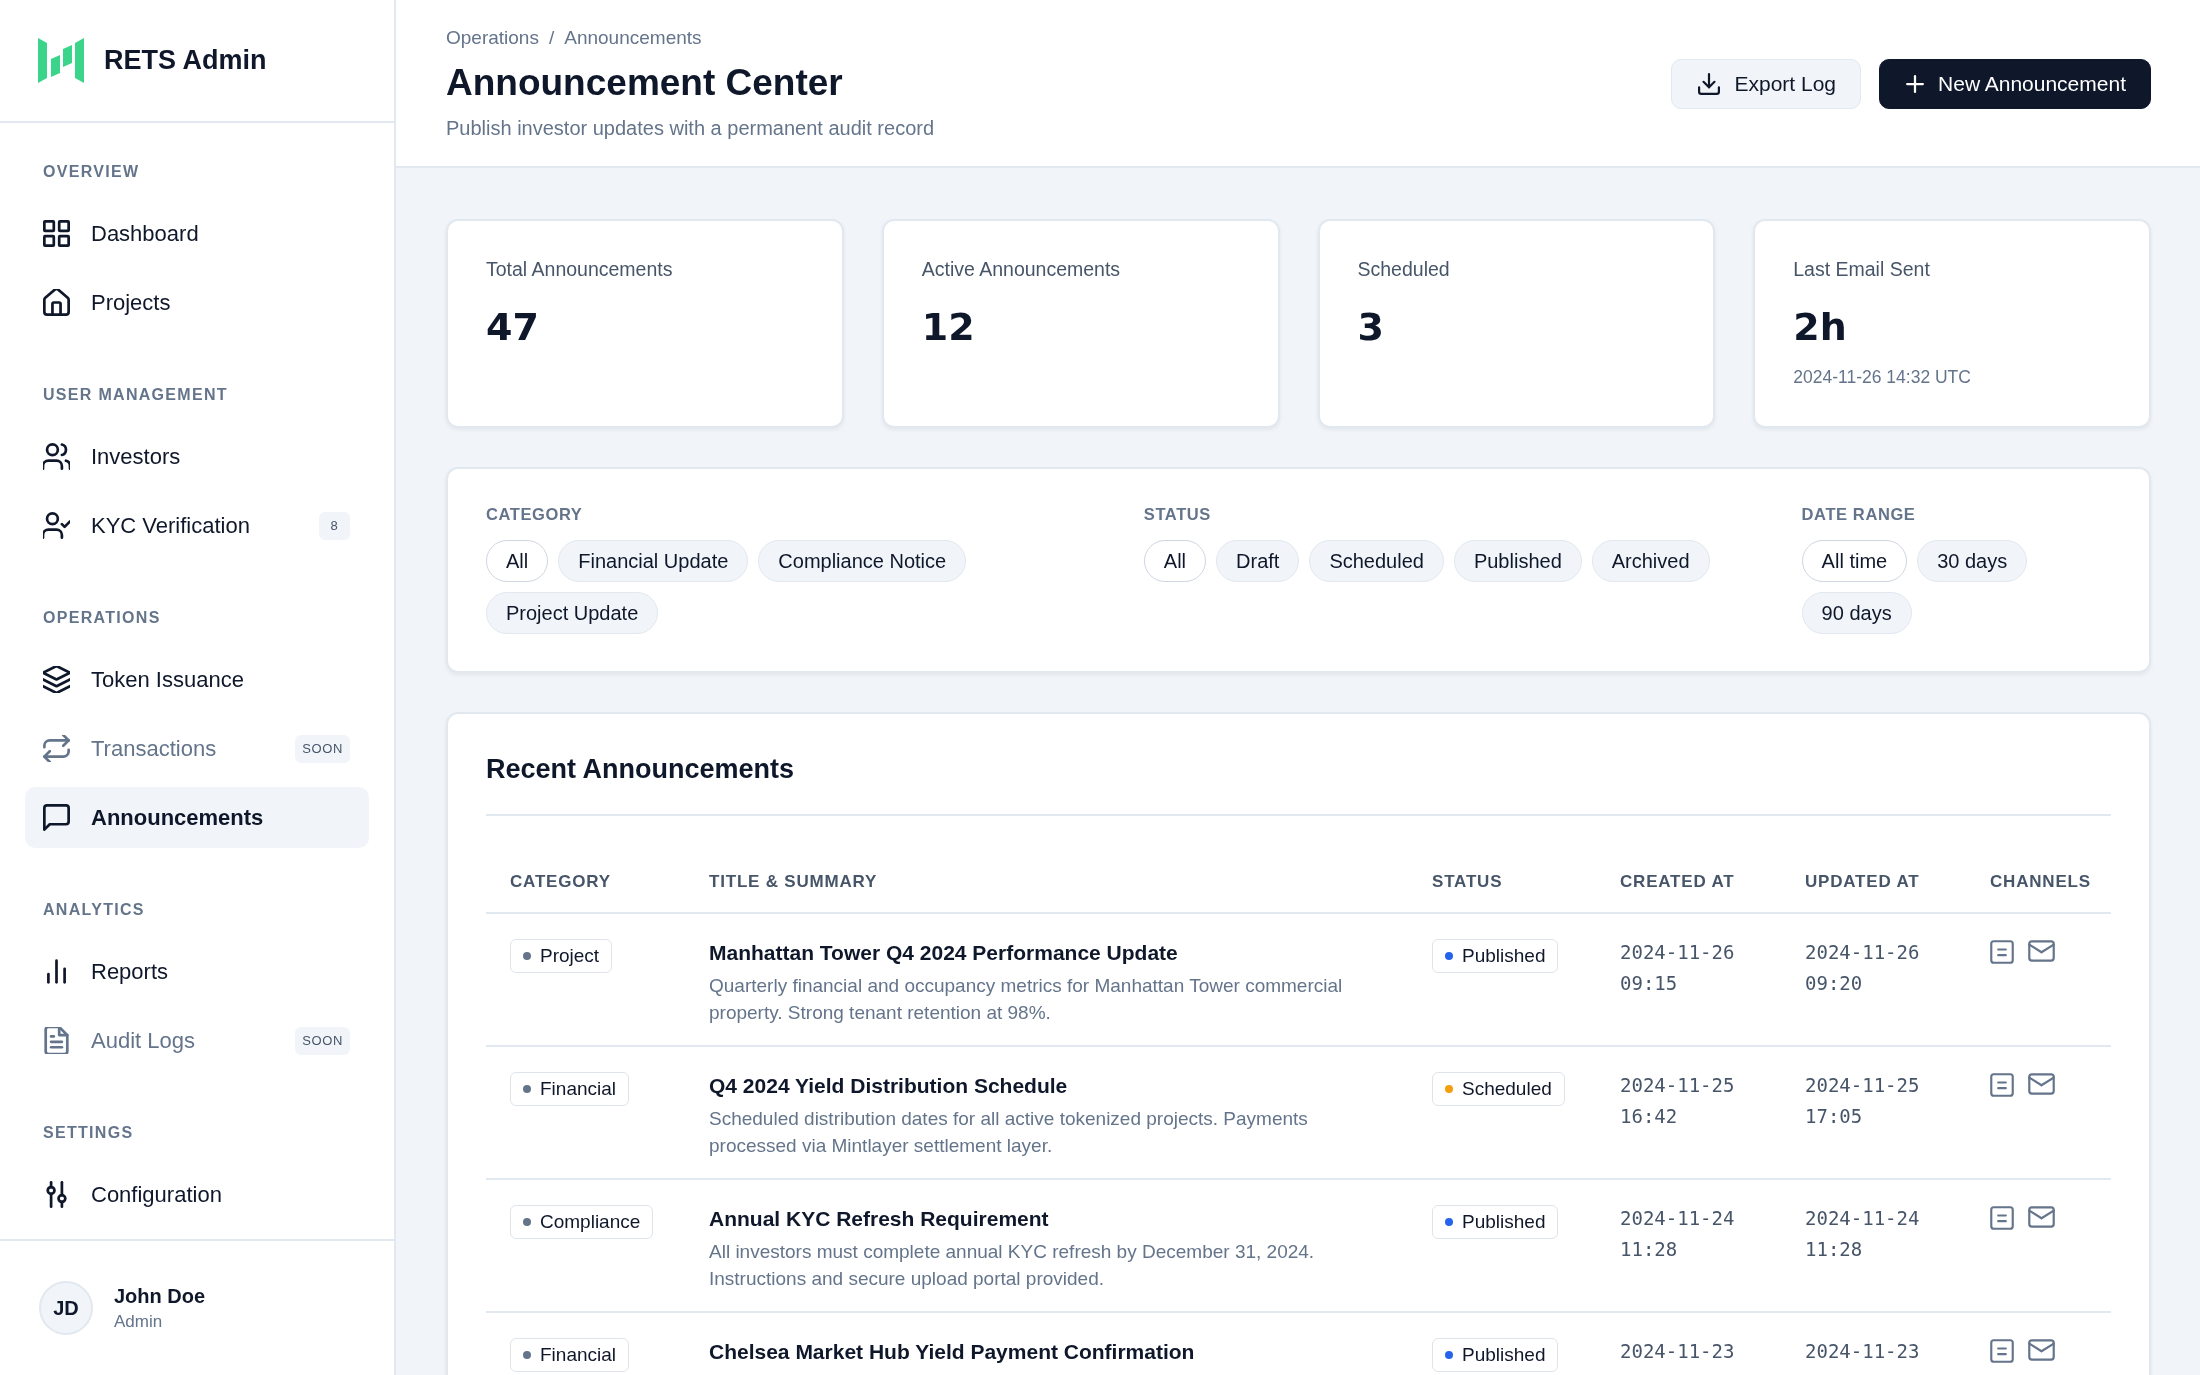 This screenshot has height=1375, width=2200. I want to click on plus-icon, so click(1915, 84).